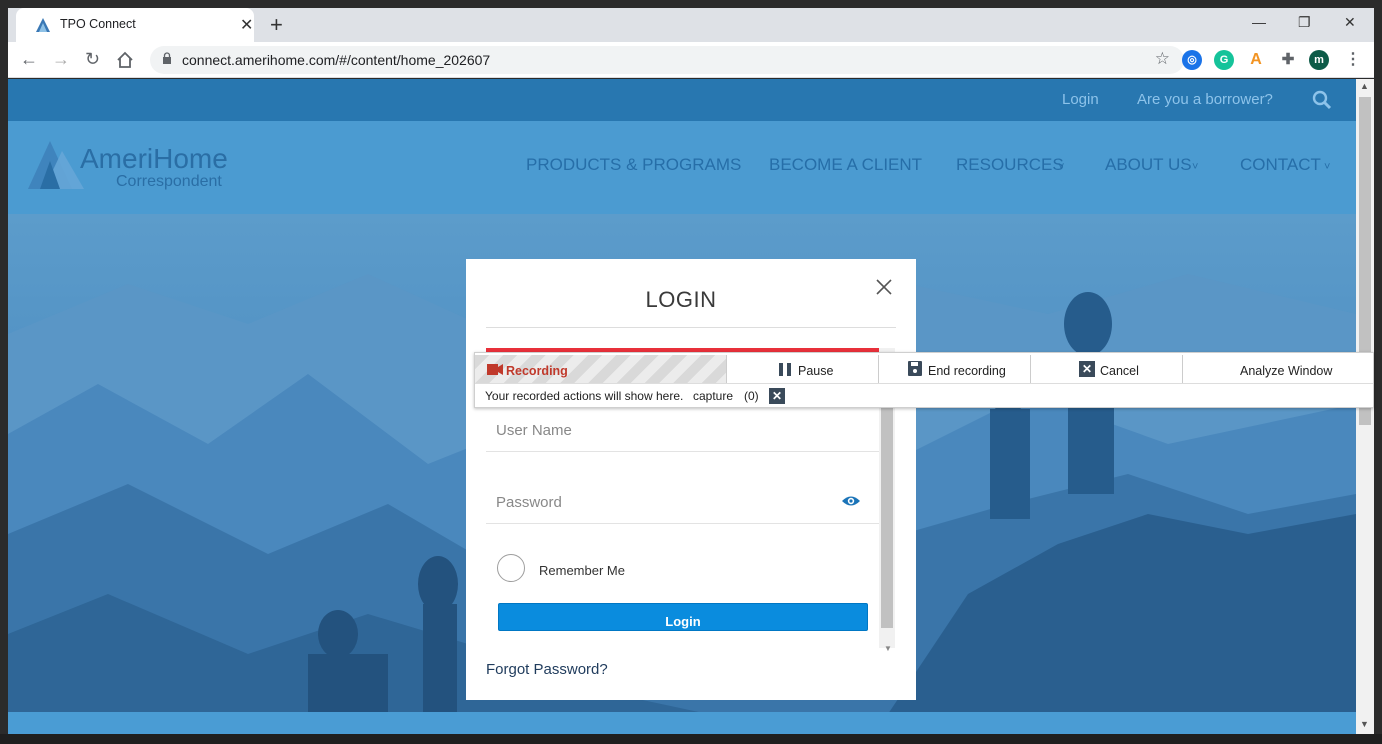  What do you see at coordinates (682, 432) in the screenshot?
I see `username-field: User Name` at bounding box center [682, 432].